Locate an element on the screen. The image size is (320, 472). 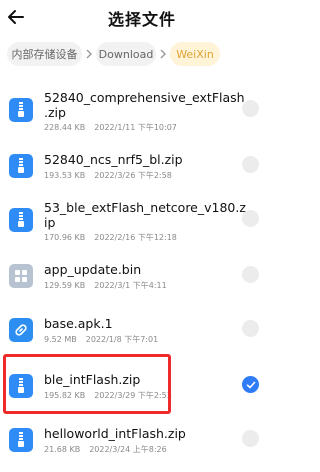
file-meta: 228.44 KB 2022/1/11 下午10:07 is located at coordinates (110, 127).